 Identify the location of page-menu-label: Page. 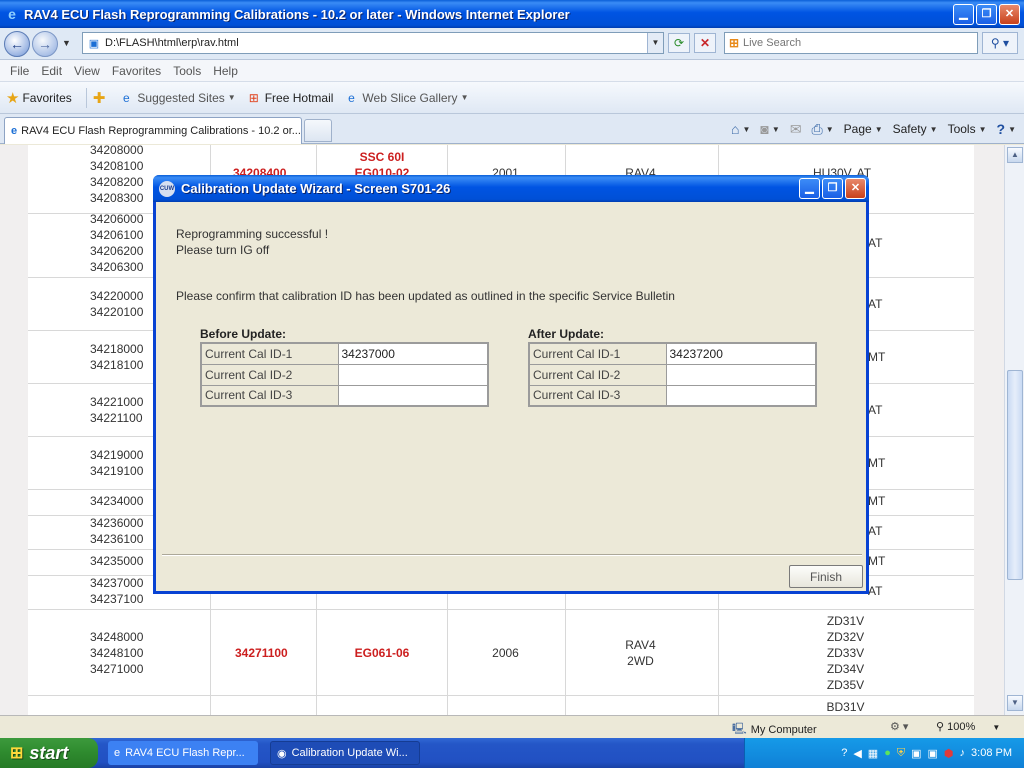
(857, 129).